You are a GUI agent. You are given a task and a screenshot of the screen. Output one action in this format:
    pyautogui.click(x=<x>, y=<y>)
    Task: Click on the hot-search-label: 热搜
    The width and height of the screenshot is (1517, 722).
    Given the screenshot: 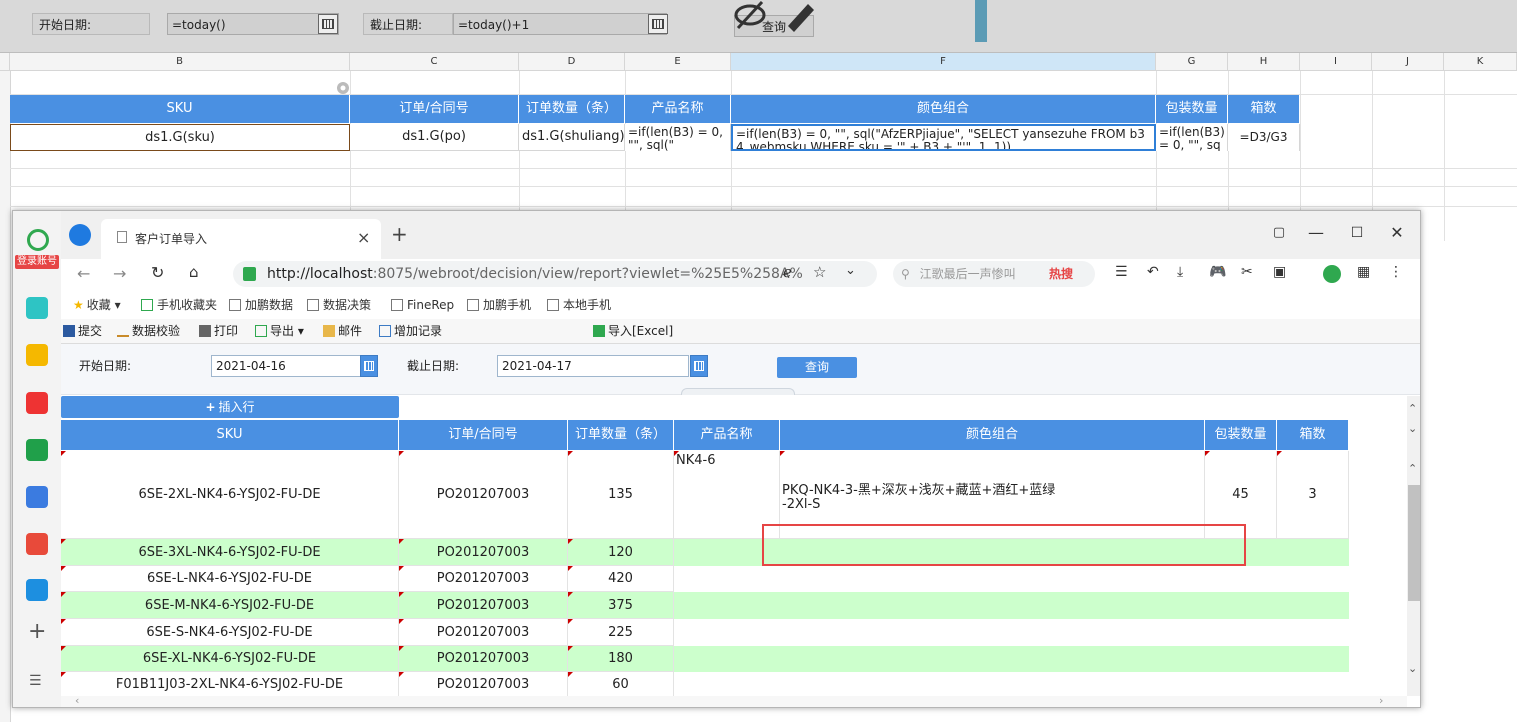 What is the action you would take?
    pyautogui.click(x=1061, y=274)
    